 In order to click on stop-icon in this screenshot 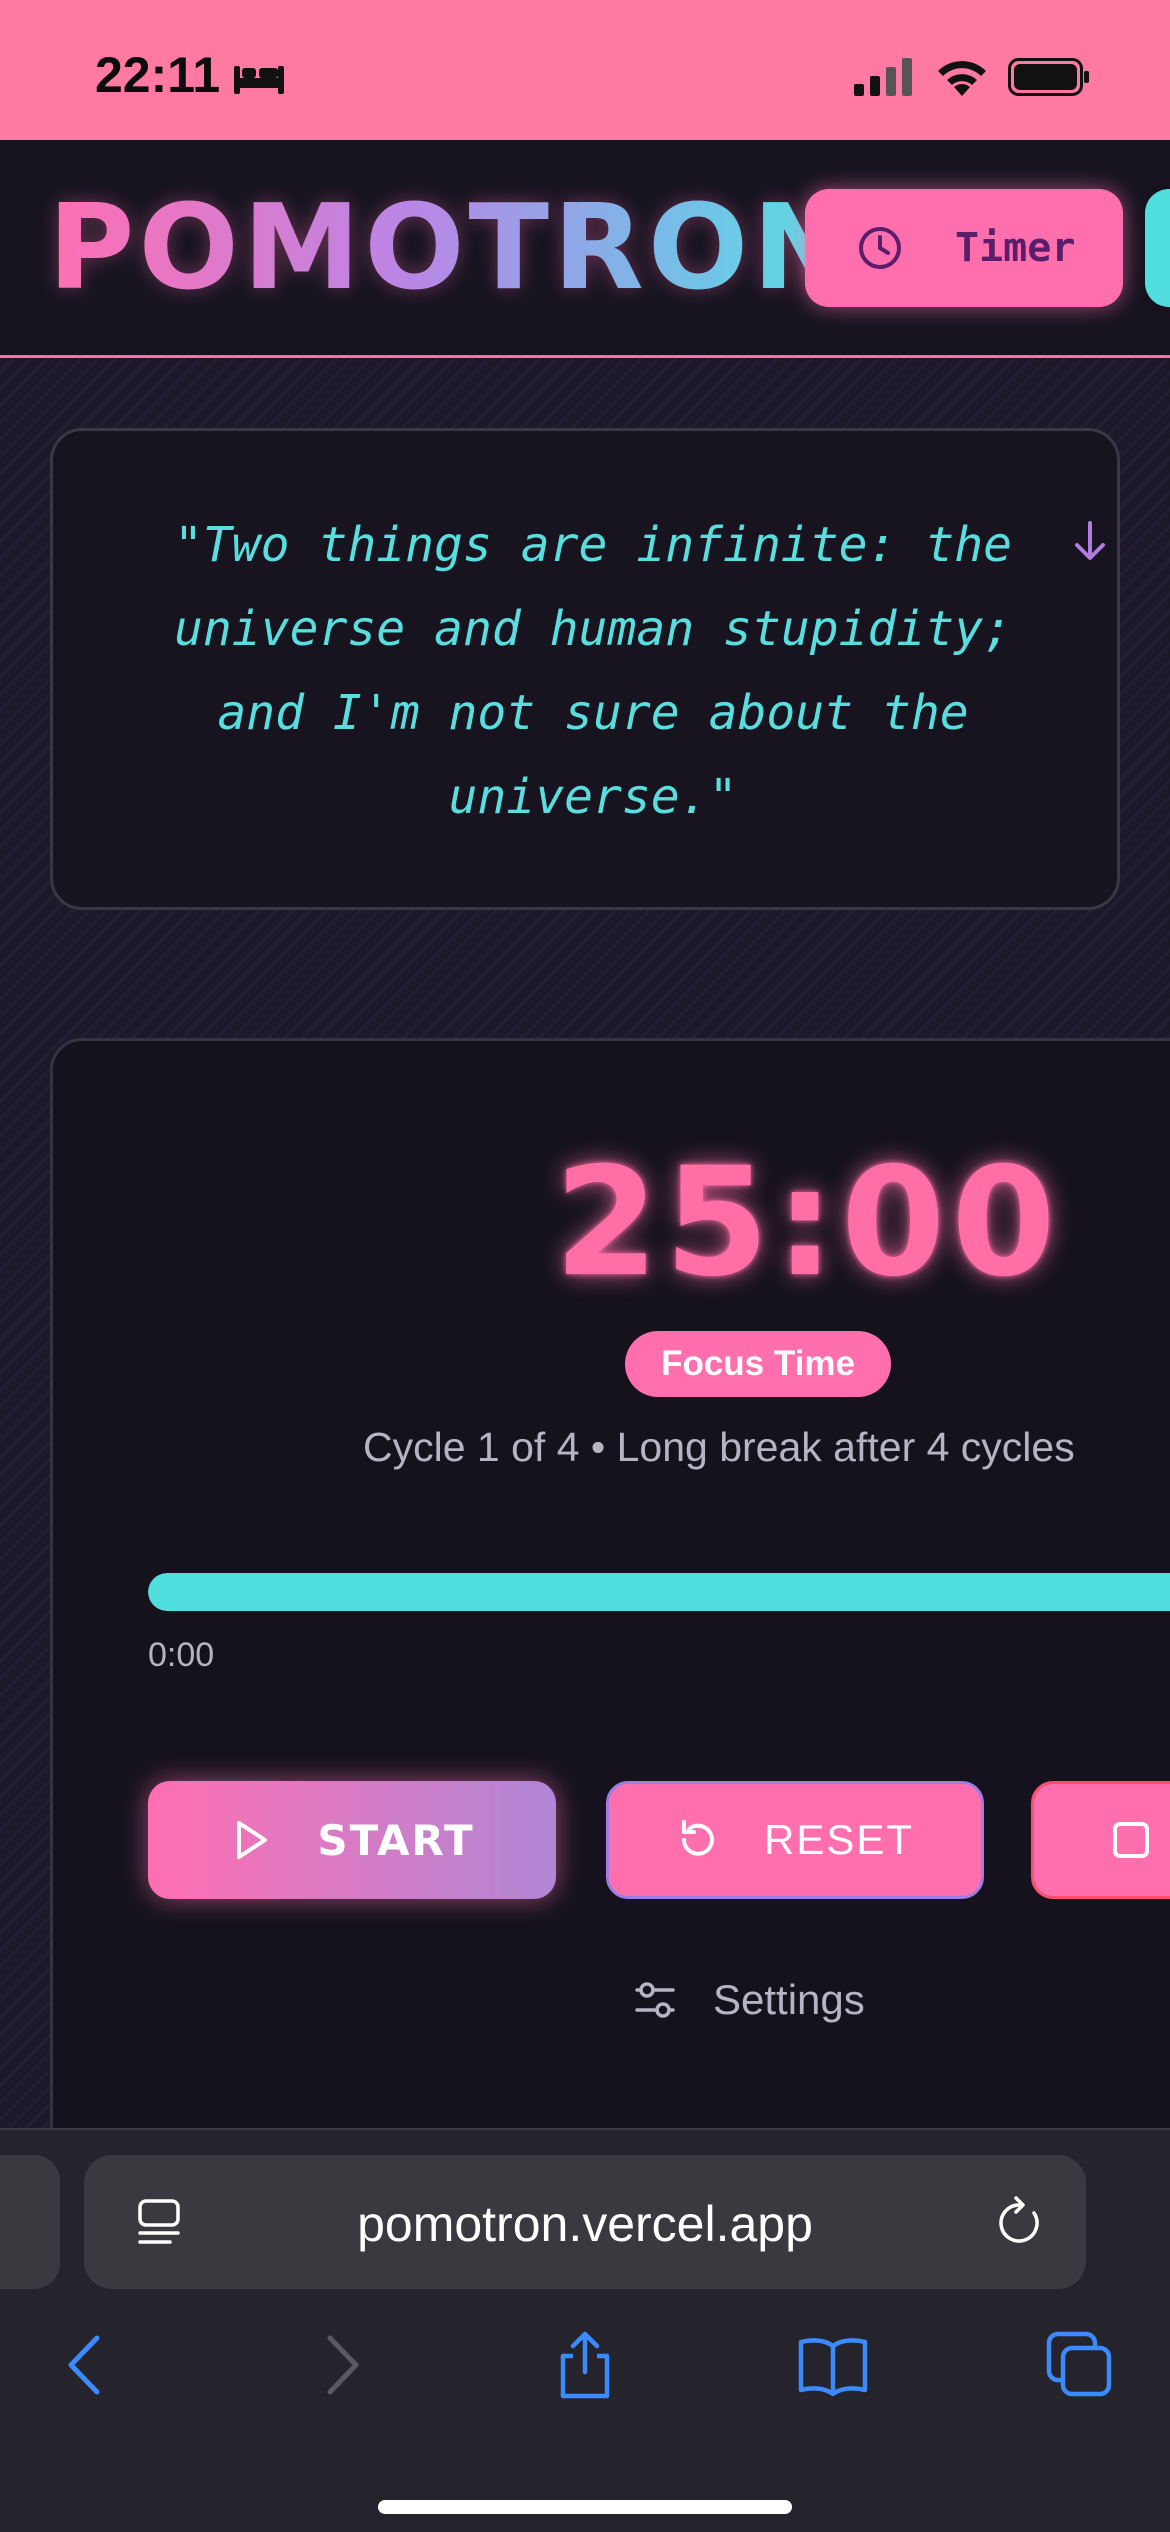, I will do `click(1131, 1840)`.